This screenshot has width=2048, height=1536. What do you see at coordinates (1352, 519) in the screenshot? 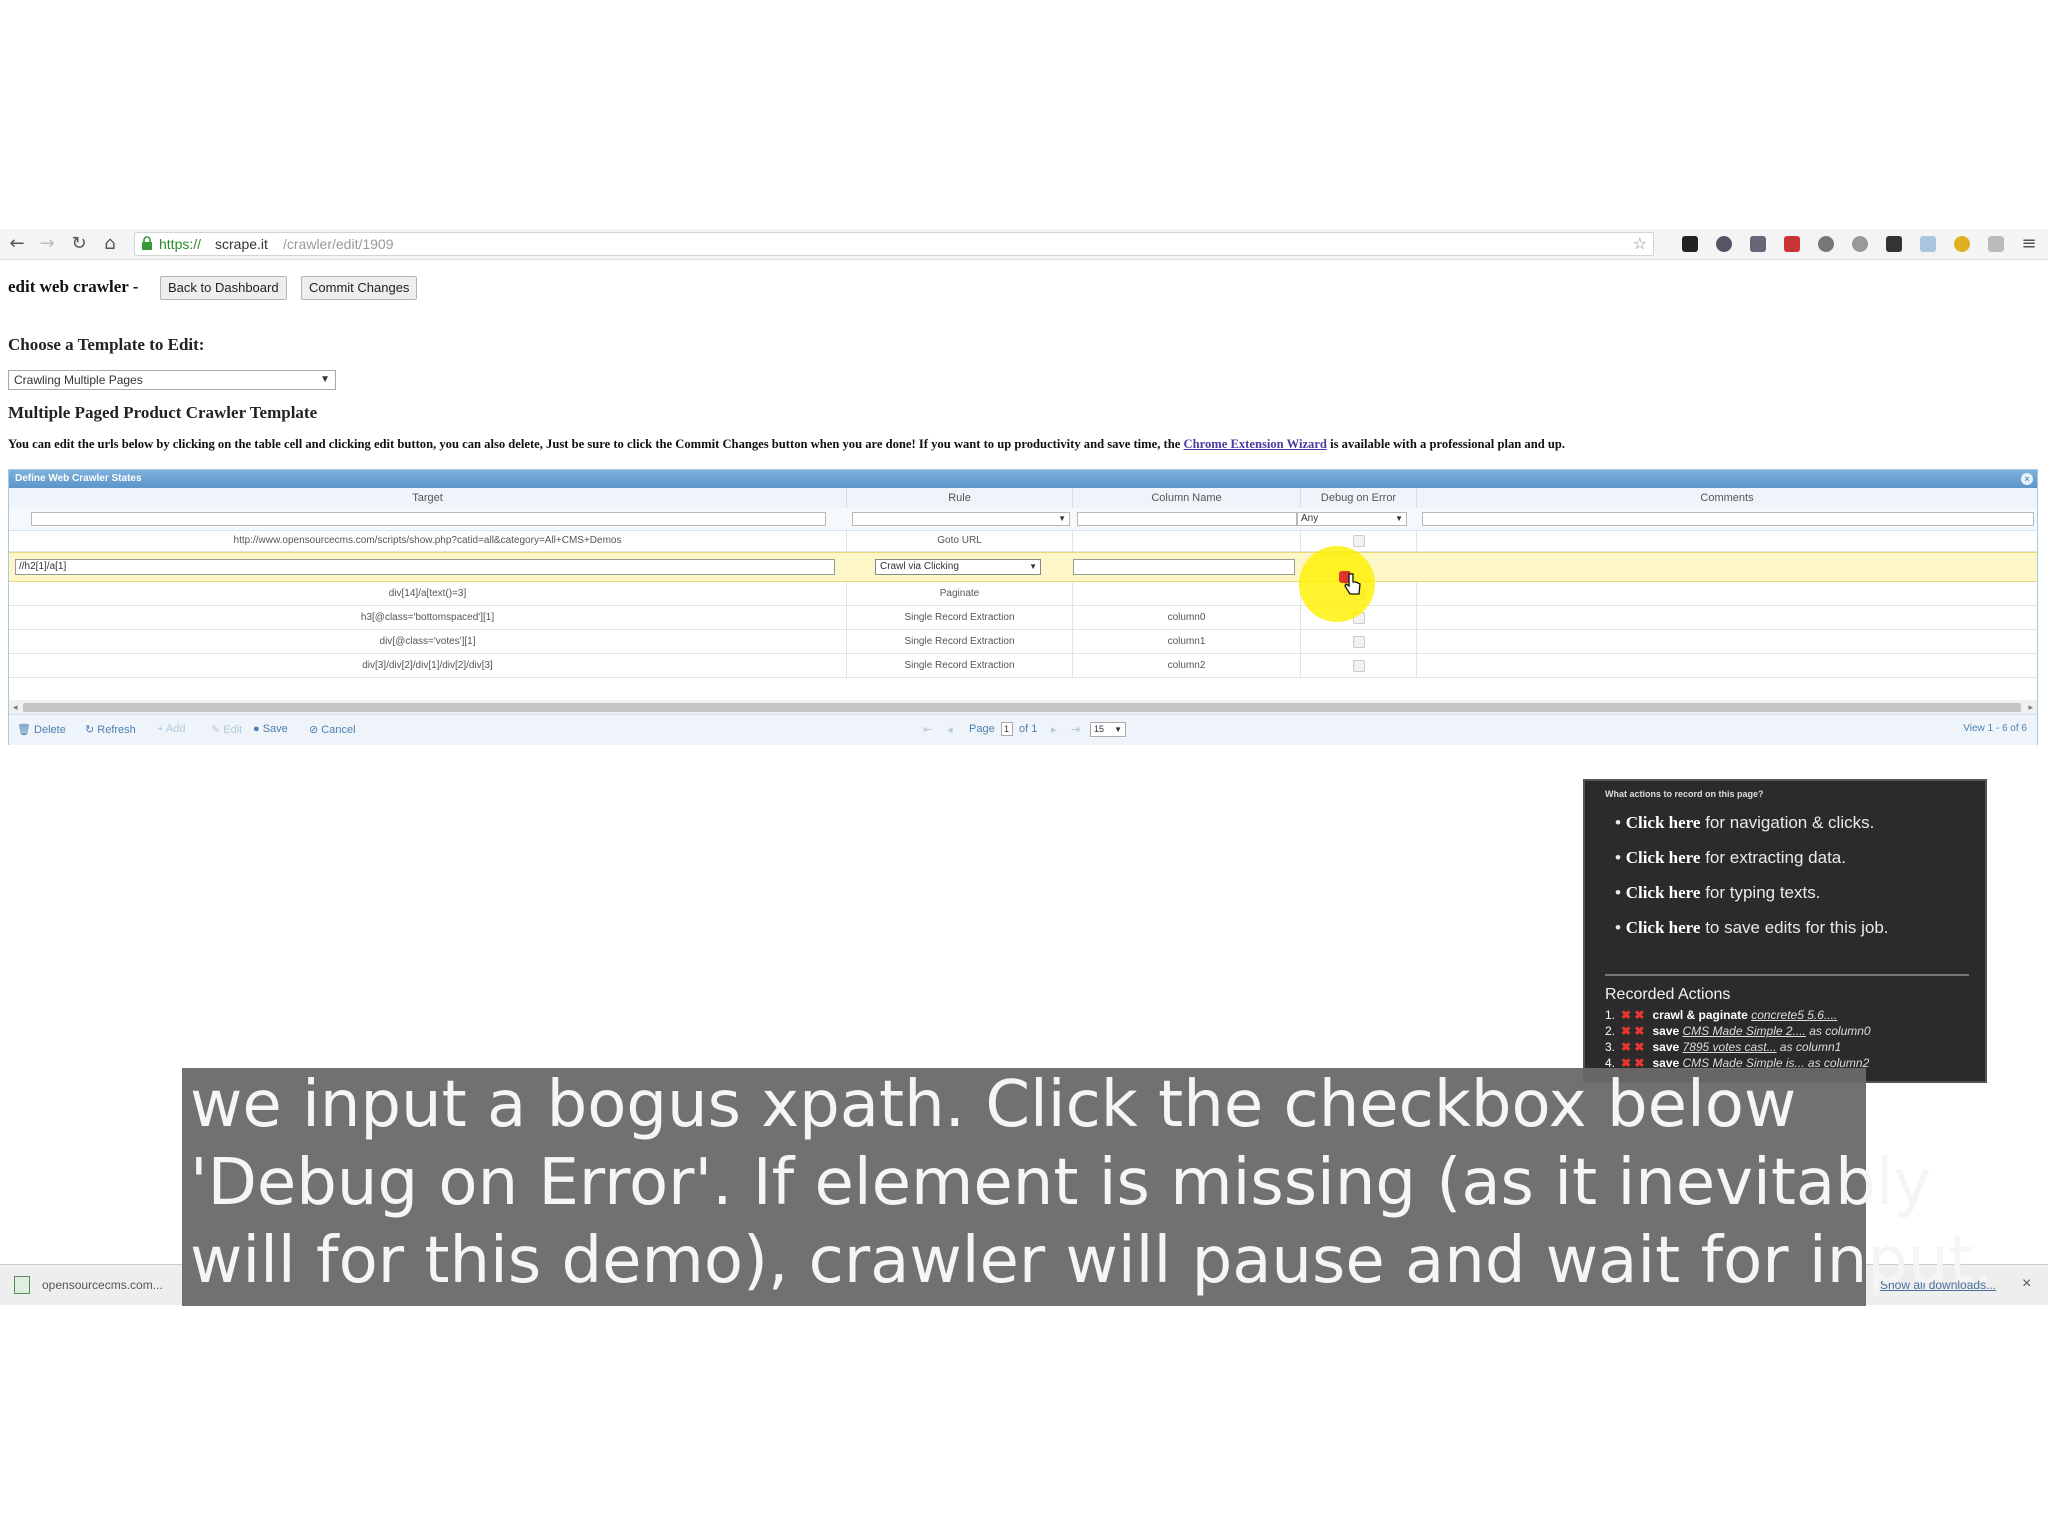
I see `debug-filter-select: Any ▼` at bounding box center [1352, 519].